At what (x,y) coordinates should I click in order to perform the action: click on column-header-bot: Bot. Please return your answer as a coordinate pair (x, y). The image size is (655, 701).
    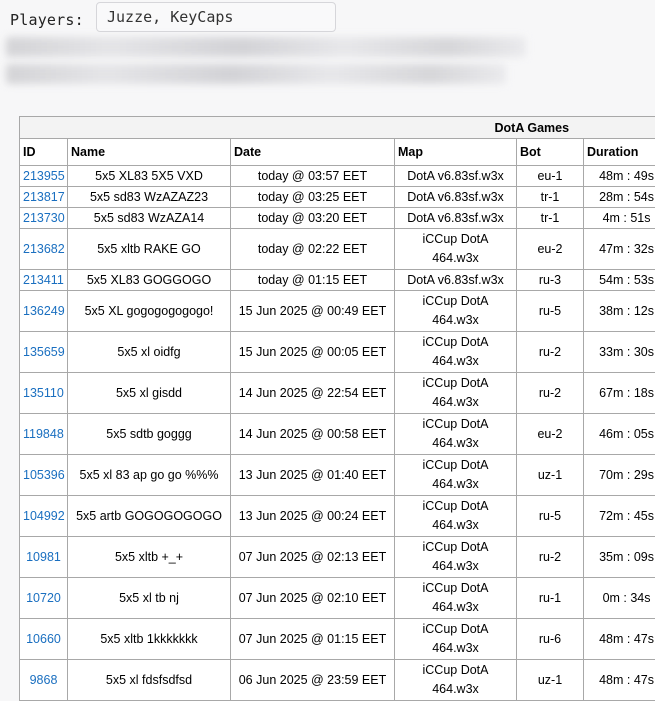
    Looking at the image, I should click on (550, 152).